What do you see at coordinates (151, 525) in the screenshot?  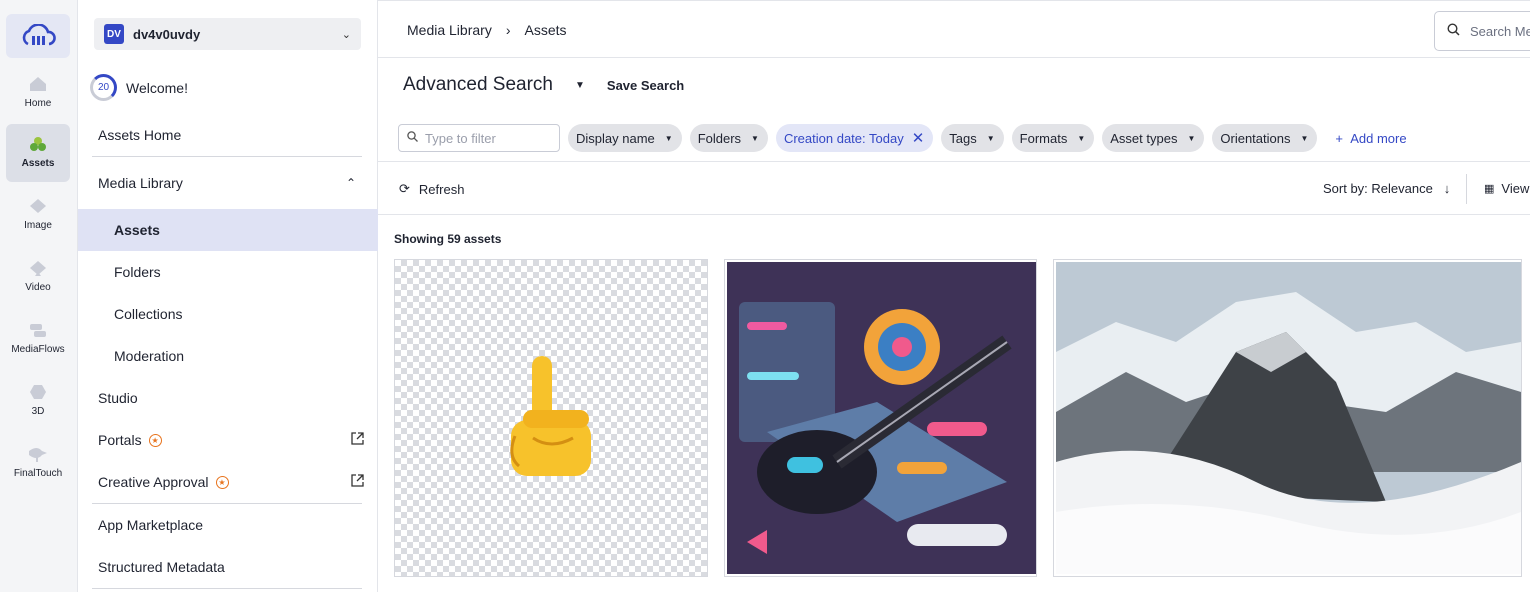 I see `nav-item-label: App Marketplace` at bounding box center [151, 525].